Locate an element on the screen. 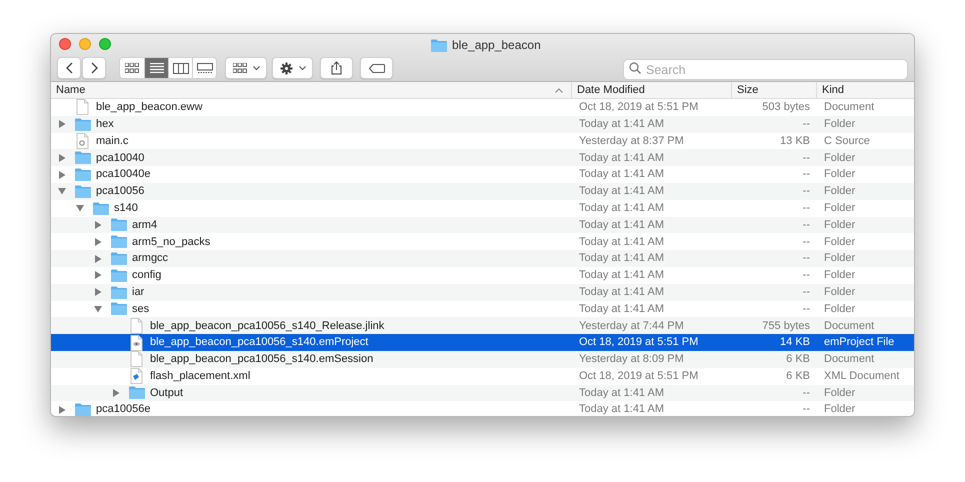 The image size is (965, 482). column-header: Kind is located at coordinates (865, 90).